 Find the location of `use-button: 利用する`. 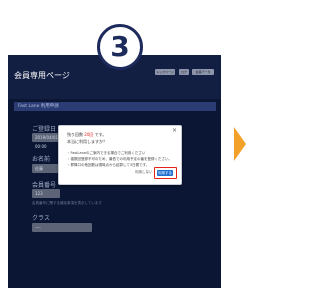

use-button: 利用する is located at coordinates (165, 173).